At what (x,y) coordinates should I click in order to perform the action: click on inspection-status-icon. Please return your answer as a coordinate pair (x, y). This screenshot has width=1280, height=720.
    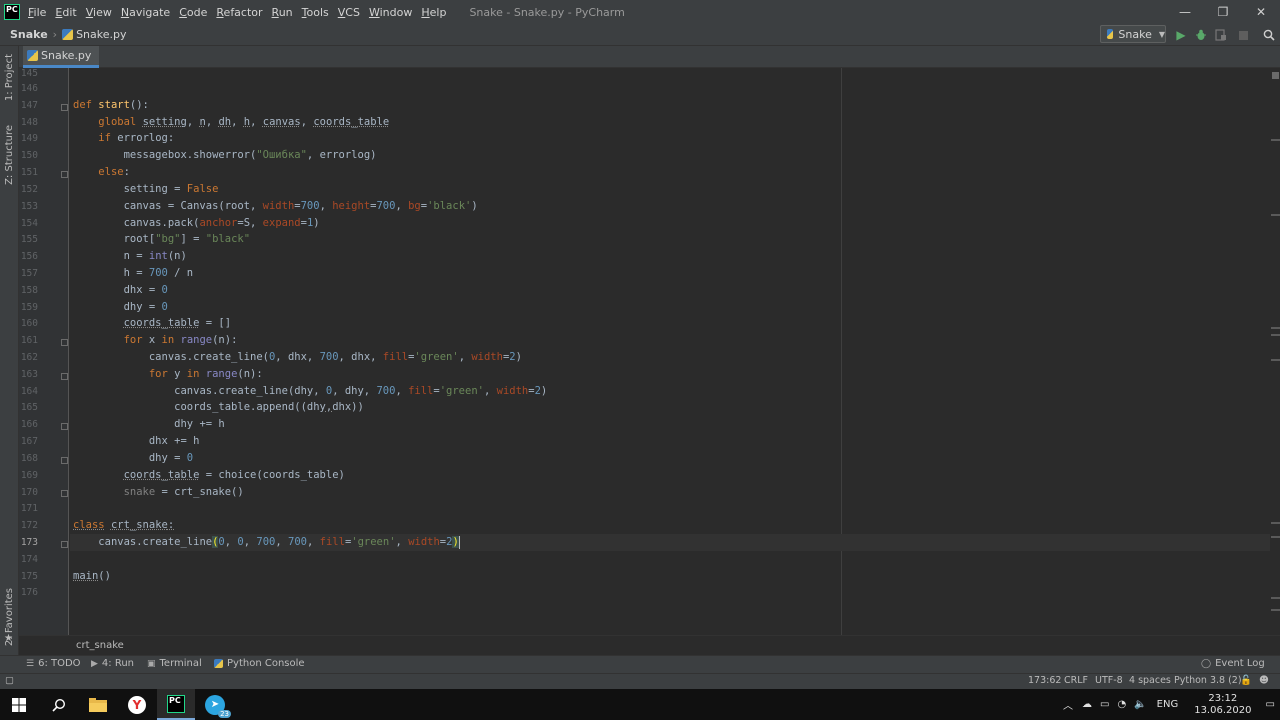
    Looking at the image, I should click on (1275, 75).